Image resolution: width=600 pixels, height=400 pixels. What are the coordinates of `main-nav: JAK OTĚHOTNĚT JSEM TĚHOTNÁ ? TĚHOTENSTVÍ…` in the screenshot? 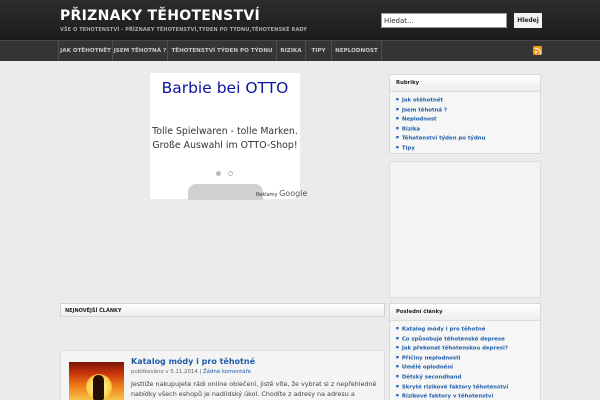 It's located at (300, 50).